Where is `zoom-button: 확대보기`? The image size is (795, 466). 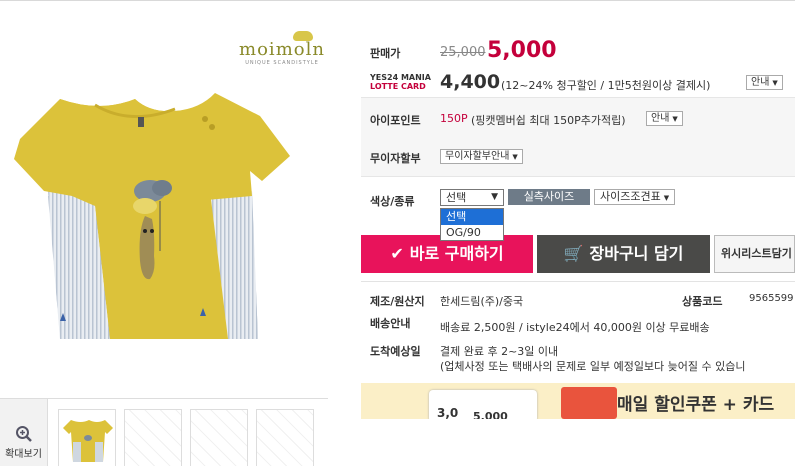 zoom-button: 확대보기 is located at coordinates (24, 432).